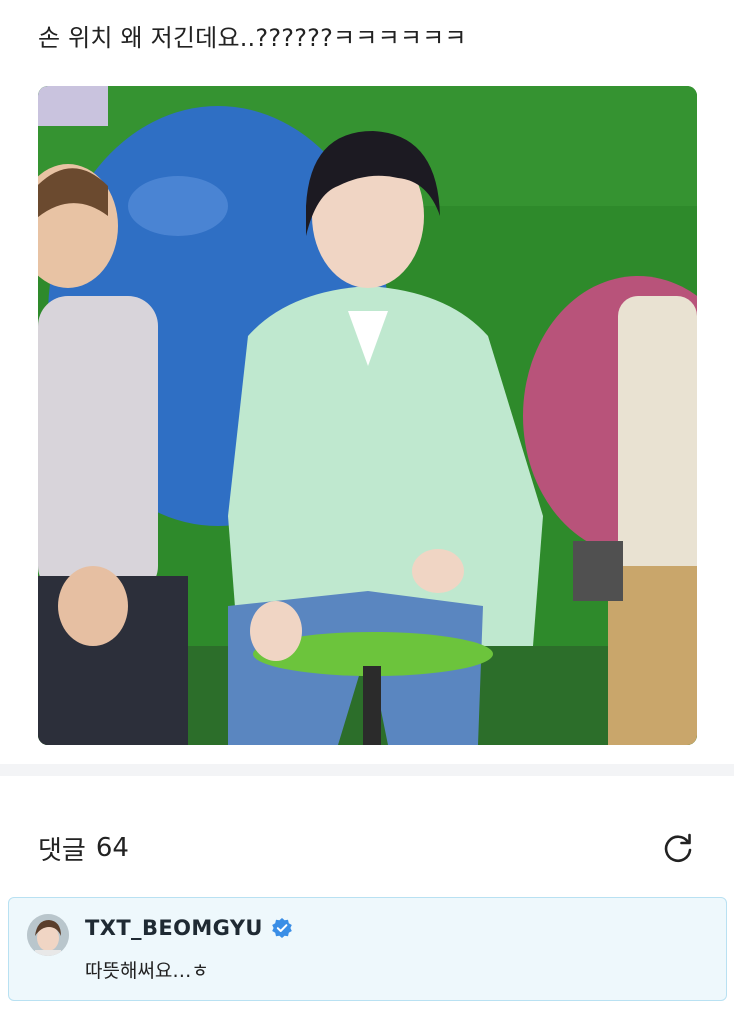 Image resolution: width=734 pixels, height=1023 pixels. What do you see at coordinates (174, 928) in the screenshot?
I see `comment-author-name: TXT_BEOMGYU` at bounding box center [174, 928].